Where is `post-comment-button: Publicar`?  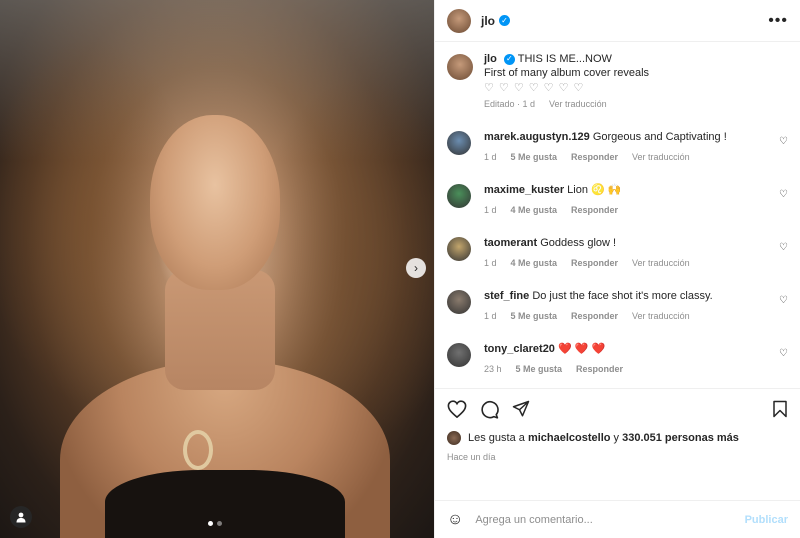
post-comment-button: Publicar is located at coordinates (766, 520).